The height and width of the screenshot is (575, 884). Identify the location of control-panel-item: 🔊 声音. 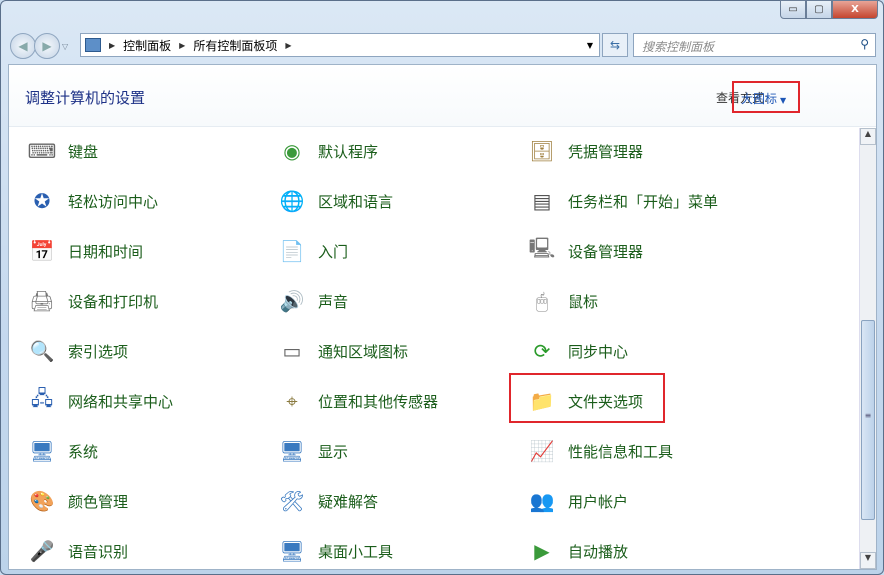
(390, 301).